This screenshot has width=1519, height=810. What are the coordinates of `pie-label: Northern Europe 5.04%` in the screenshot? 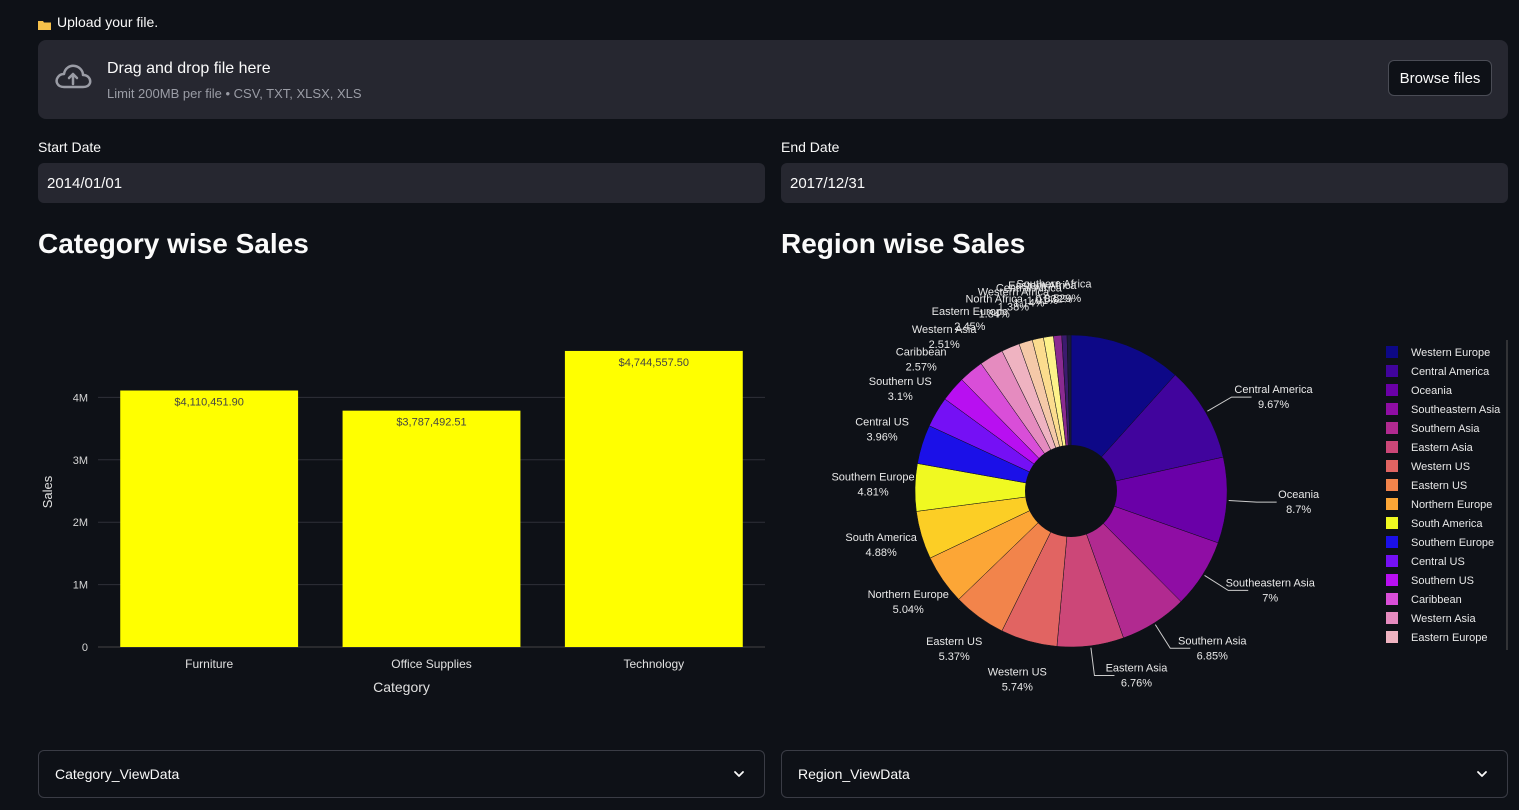 It's located at (908, 602).